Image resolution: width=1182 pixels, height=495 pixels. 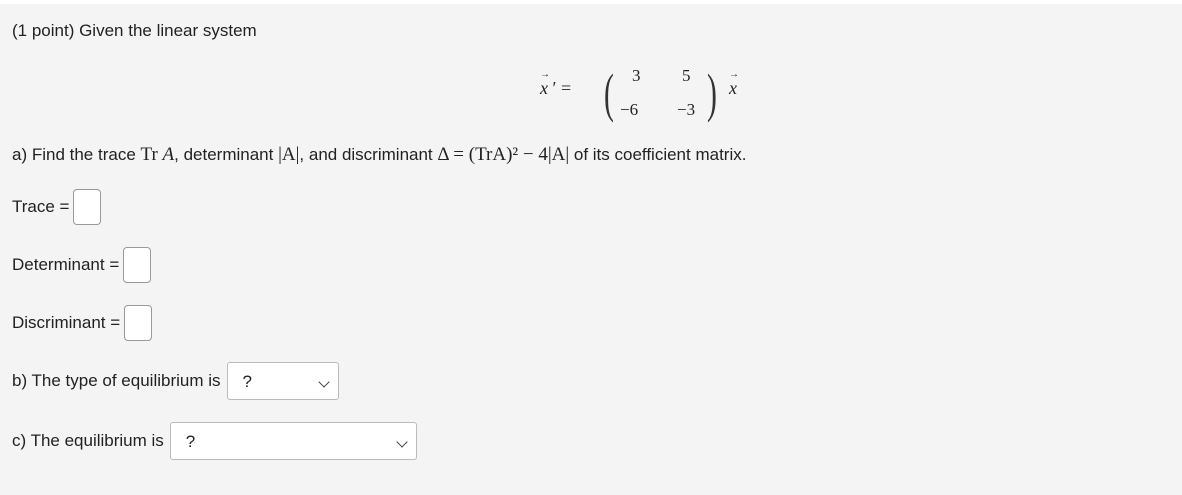 What do you see at coordinates (247, 381) in the screenshot?
I see `equilibrium-type-value: ?` at bounding box center [247, 381].